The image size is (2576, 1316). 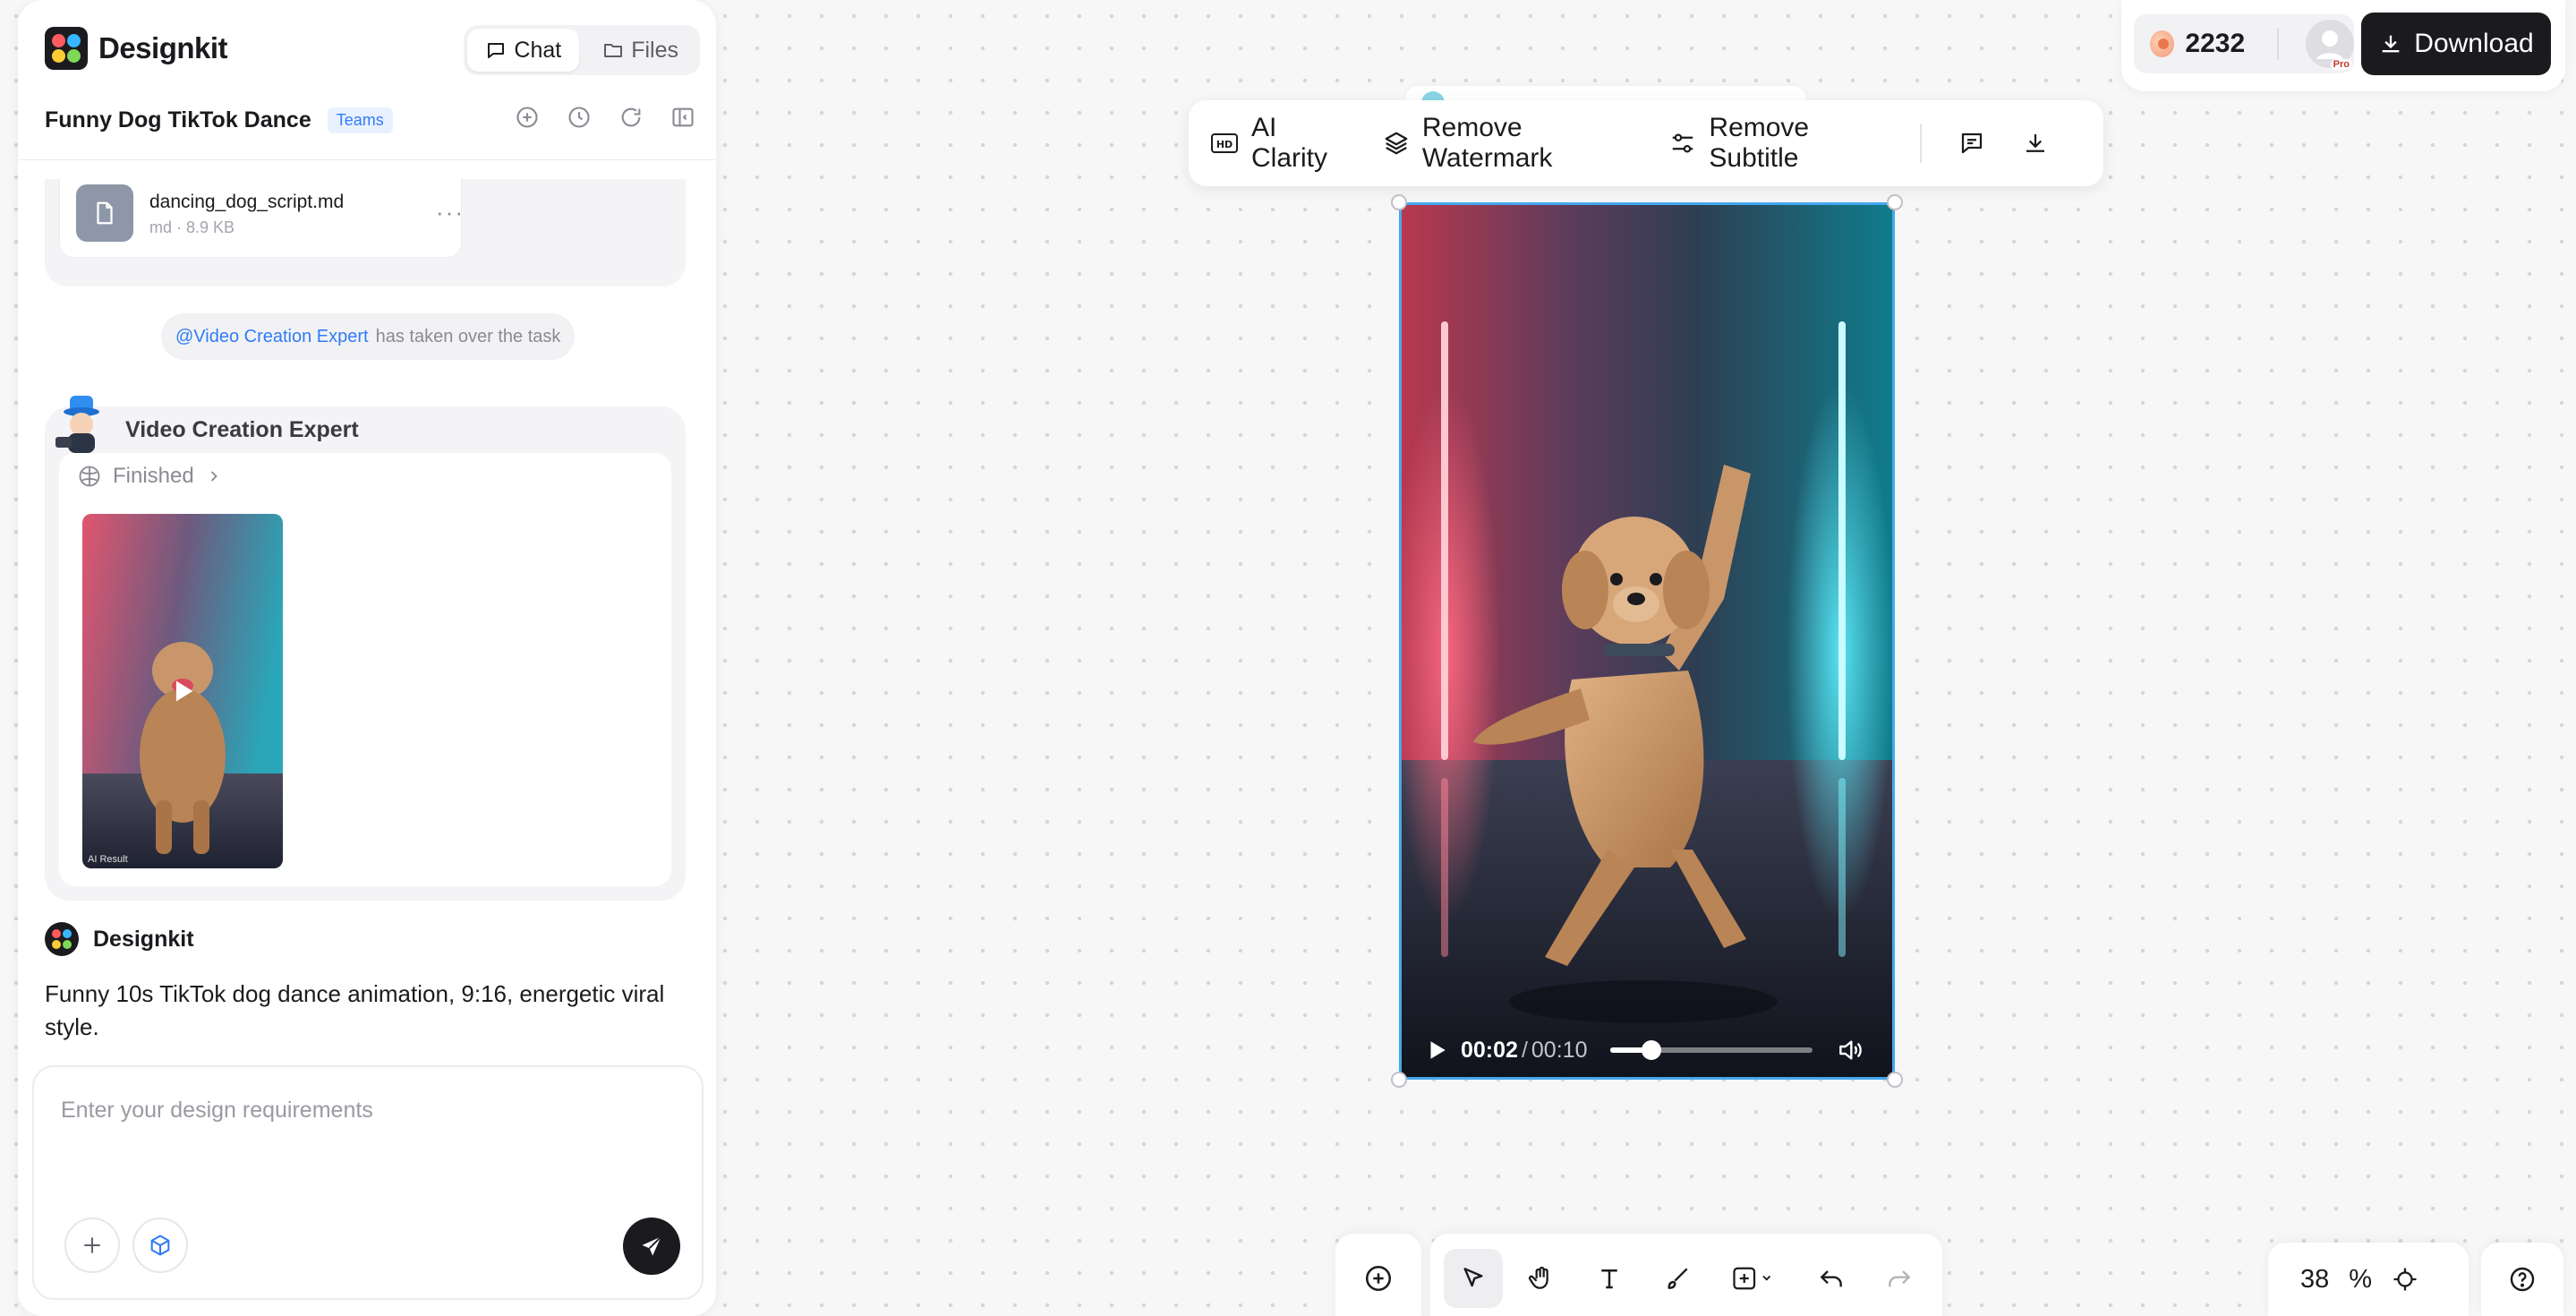 What do you see at coordinates (178, 119) in the screenshot?
I see `project-title: Funny Dog TikTok Dance` at bounding box center [178, 119].